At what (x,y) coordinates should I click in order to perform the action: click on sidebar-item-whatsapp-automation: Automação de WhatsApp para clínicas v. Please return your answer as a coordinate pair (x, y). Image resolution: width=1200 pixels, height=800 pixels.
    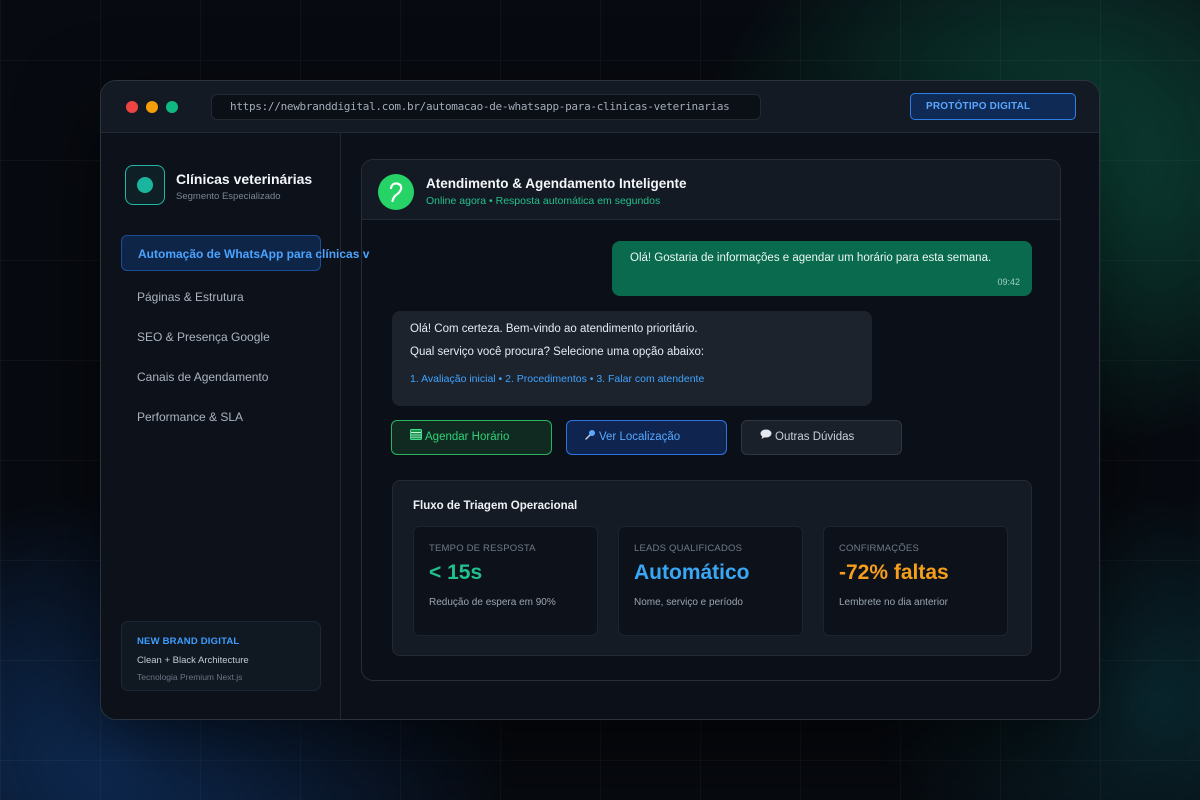
    Looking at the image, I should click on (245, 253).